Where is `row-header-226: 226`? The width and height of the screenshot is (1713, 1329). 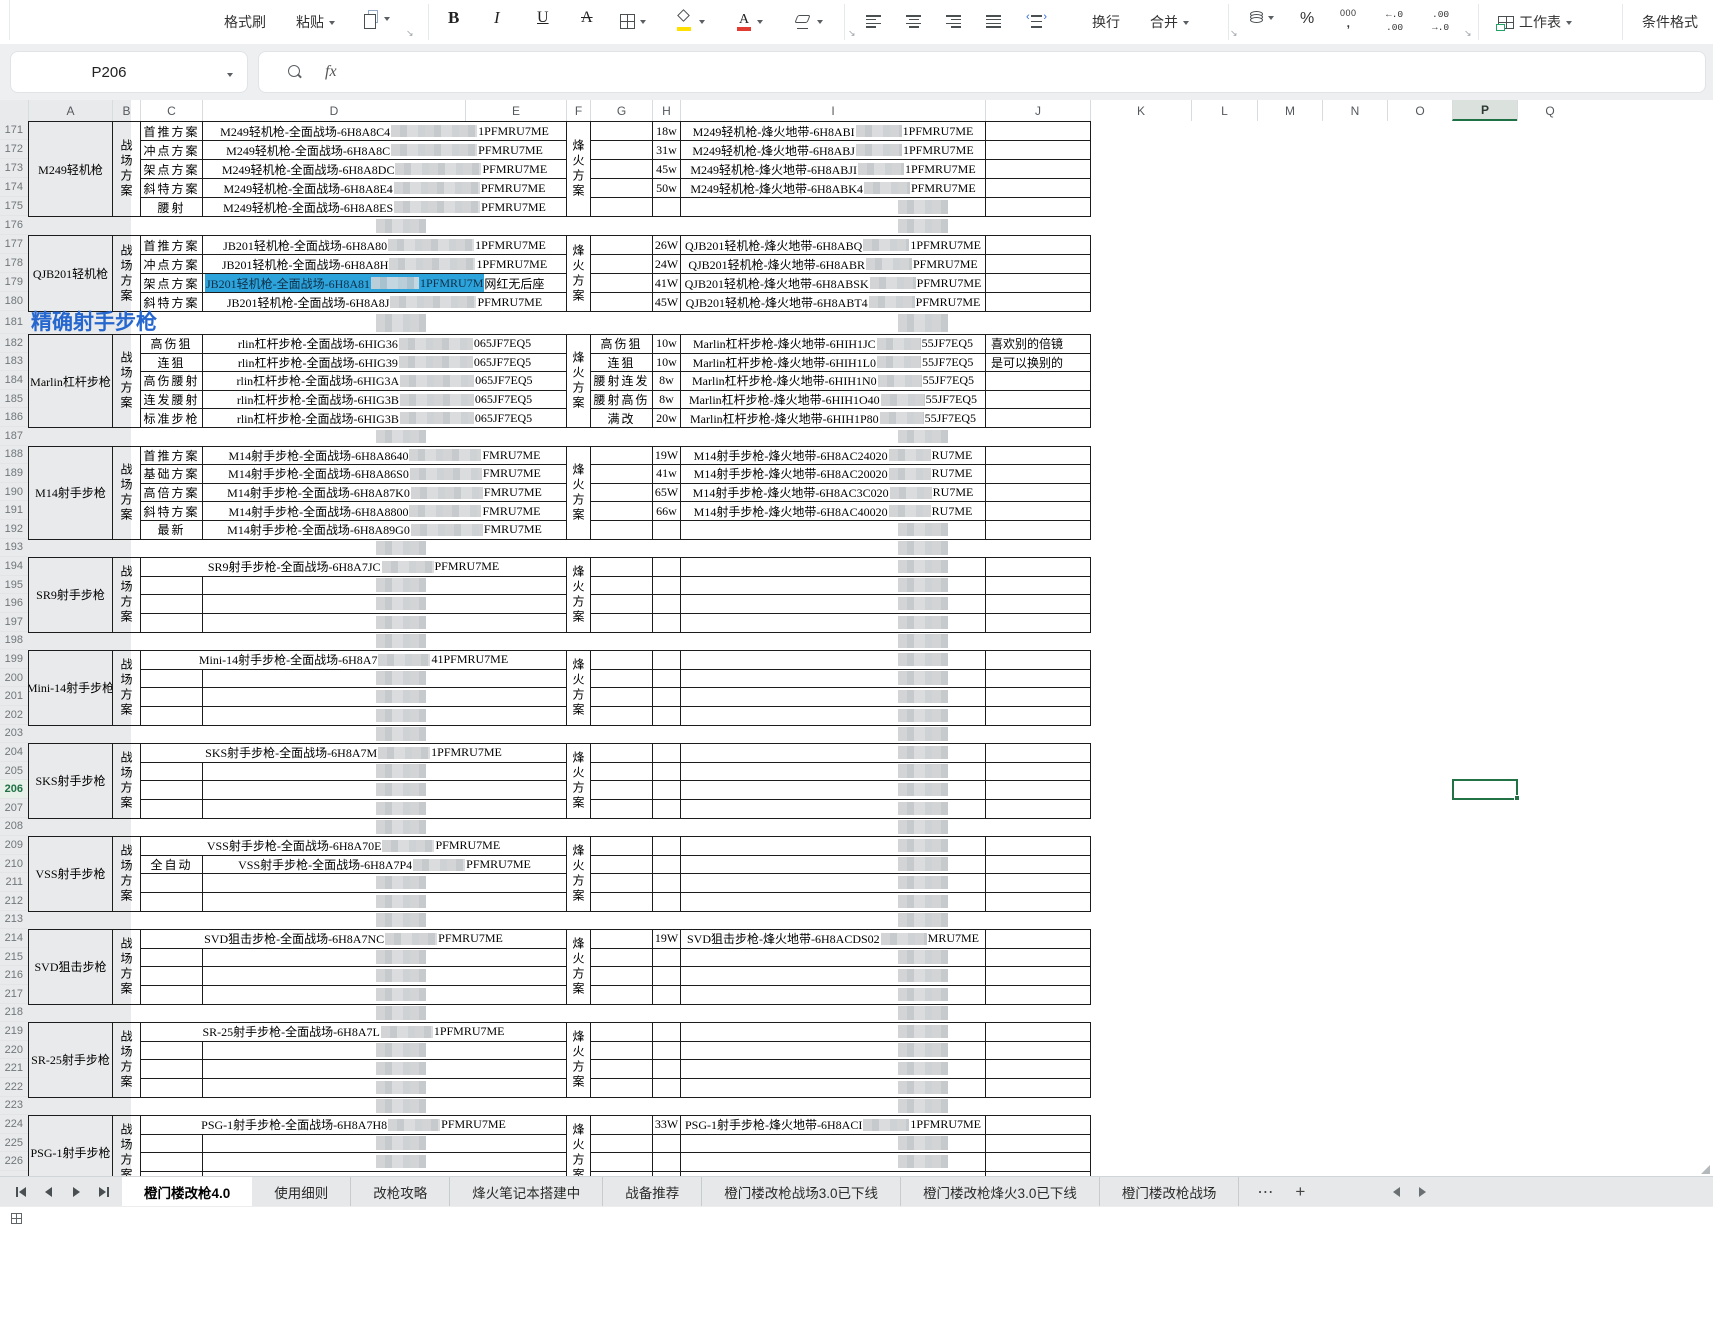 row-header-226: 226 is located at coordinates (14, 1161).